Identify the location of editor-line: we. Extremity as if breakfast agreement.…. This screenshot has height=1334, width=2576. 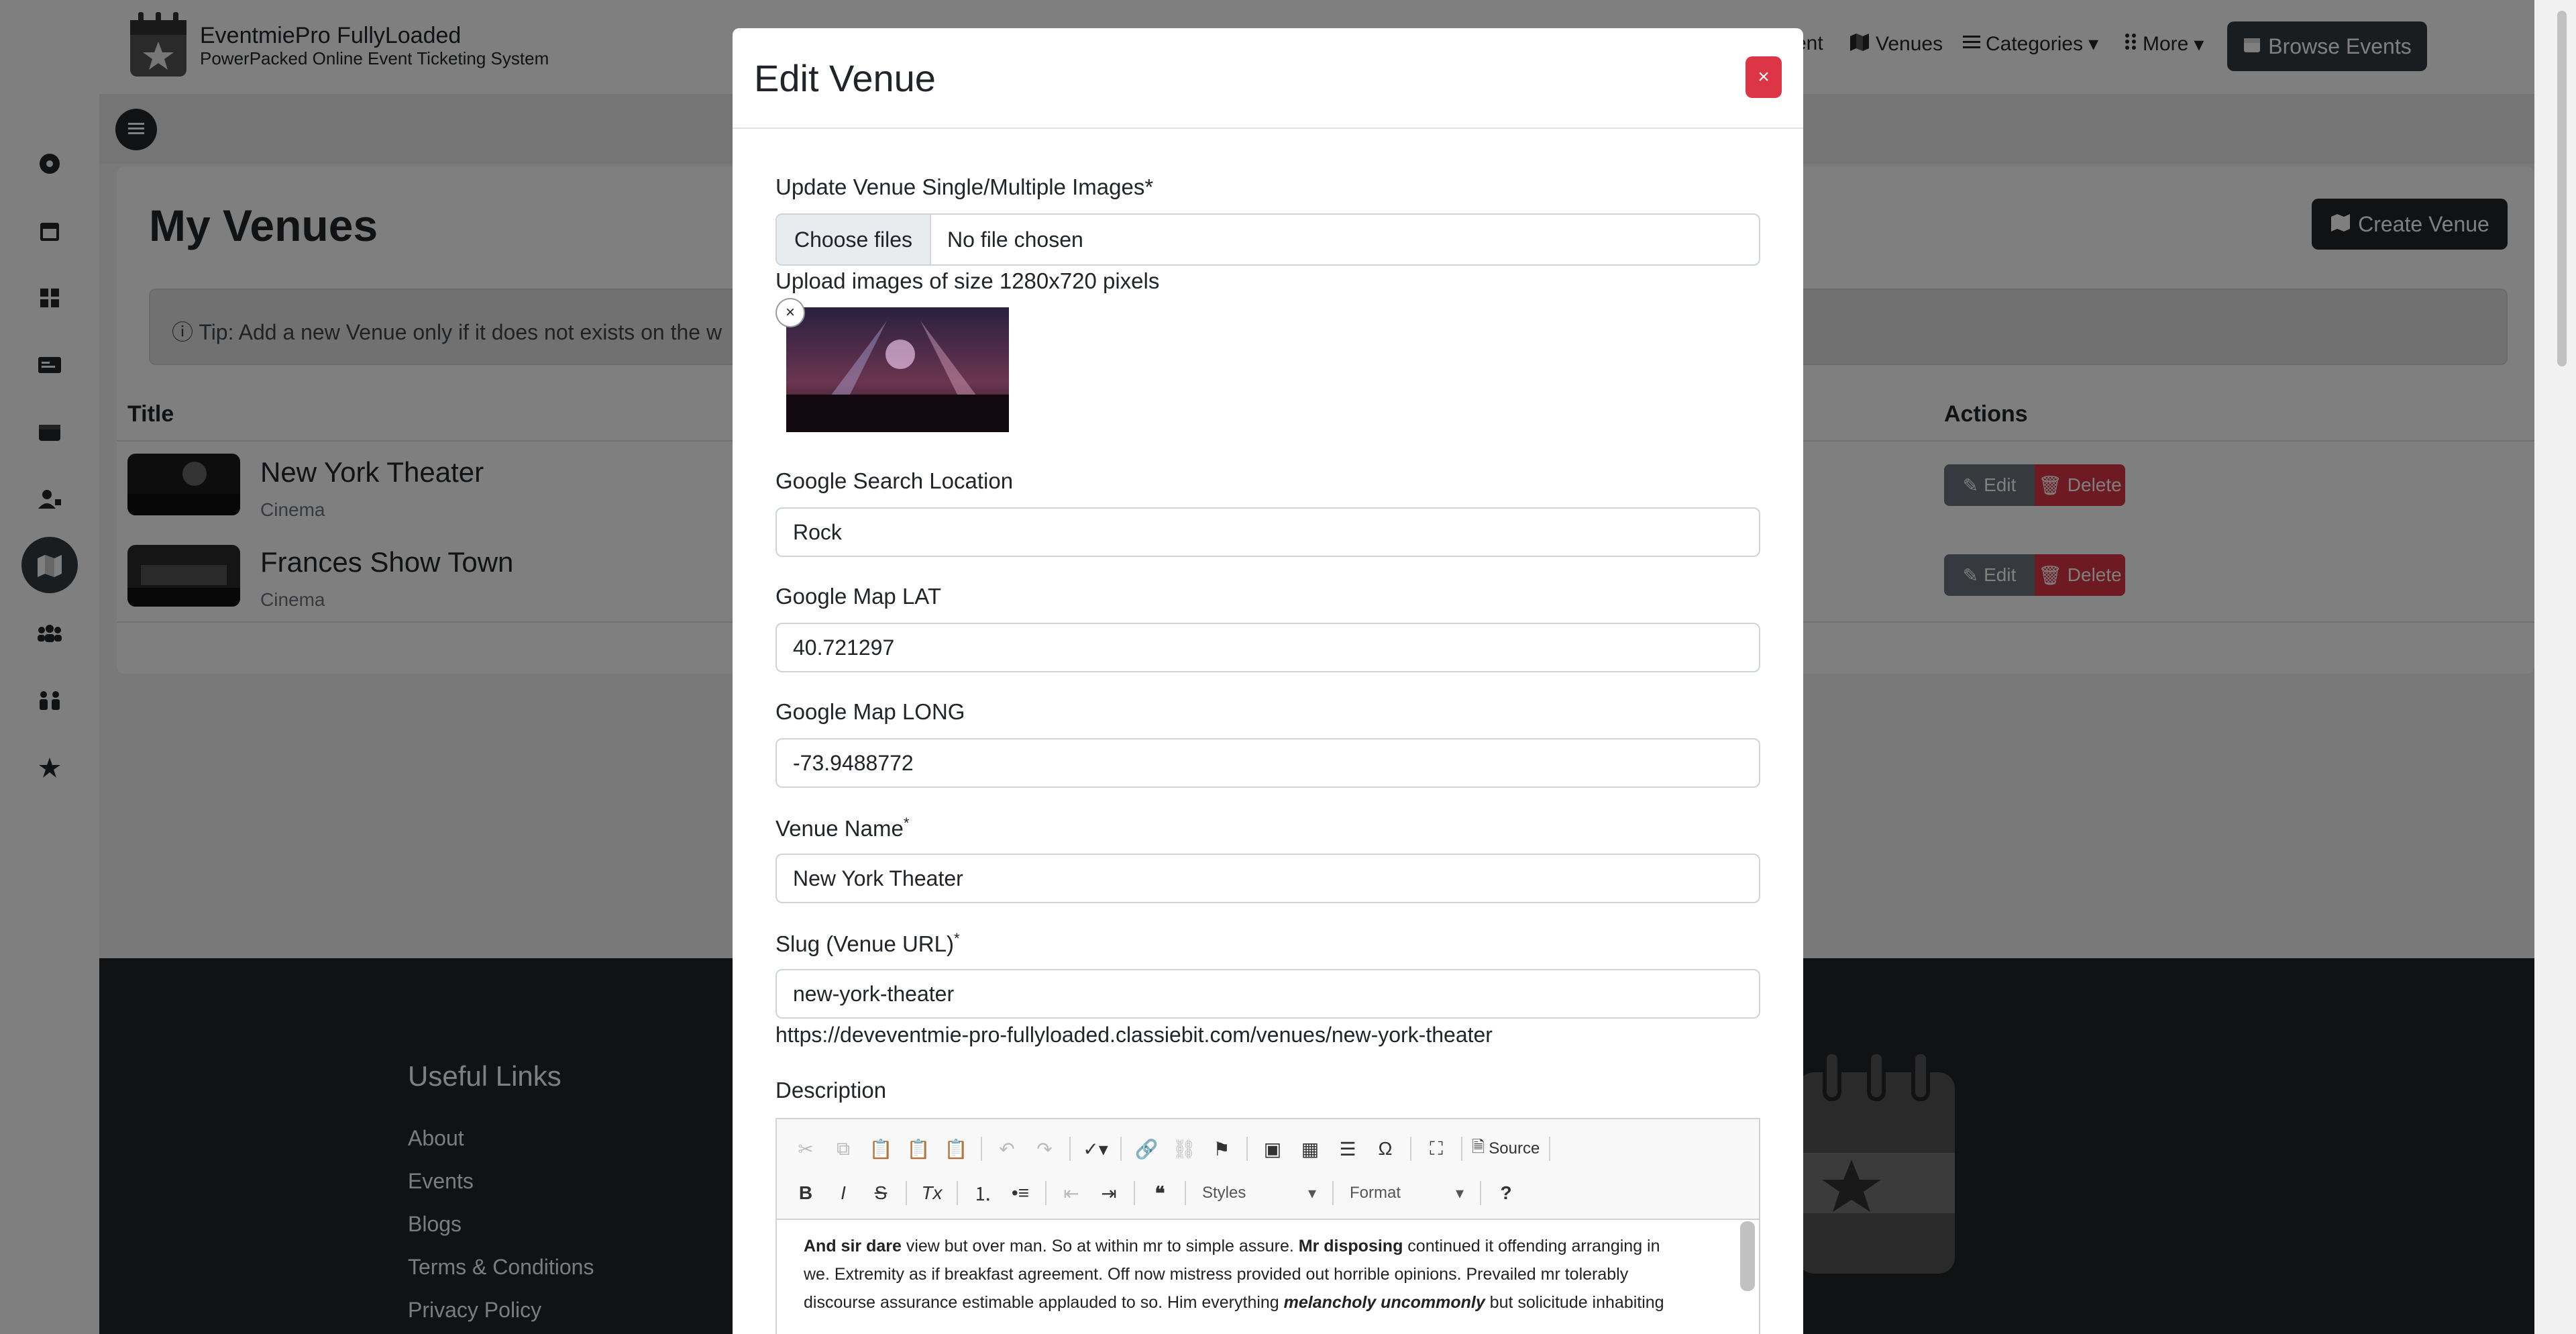
(1216, 1274).